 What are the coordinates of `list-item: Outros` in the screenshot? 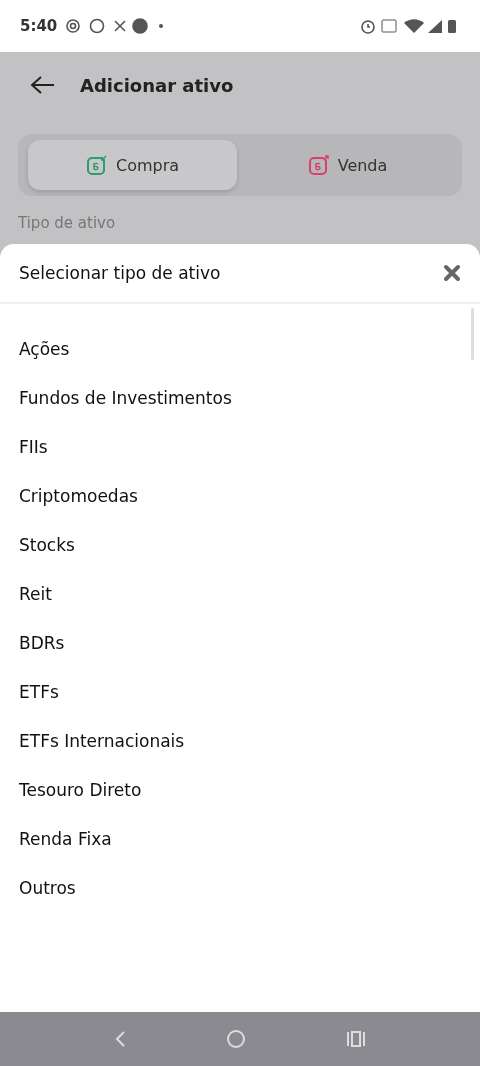 It's located at (240, 887).